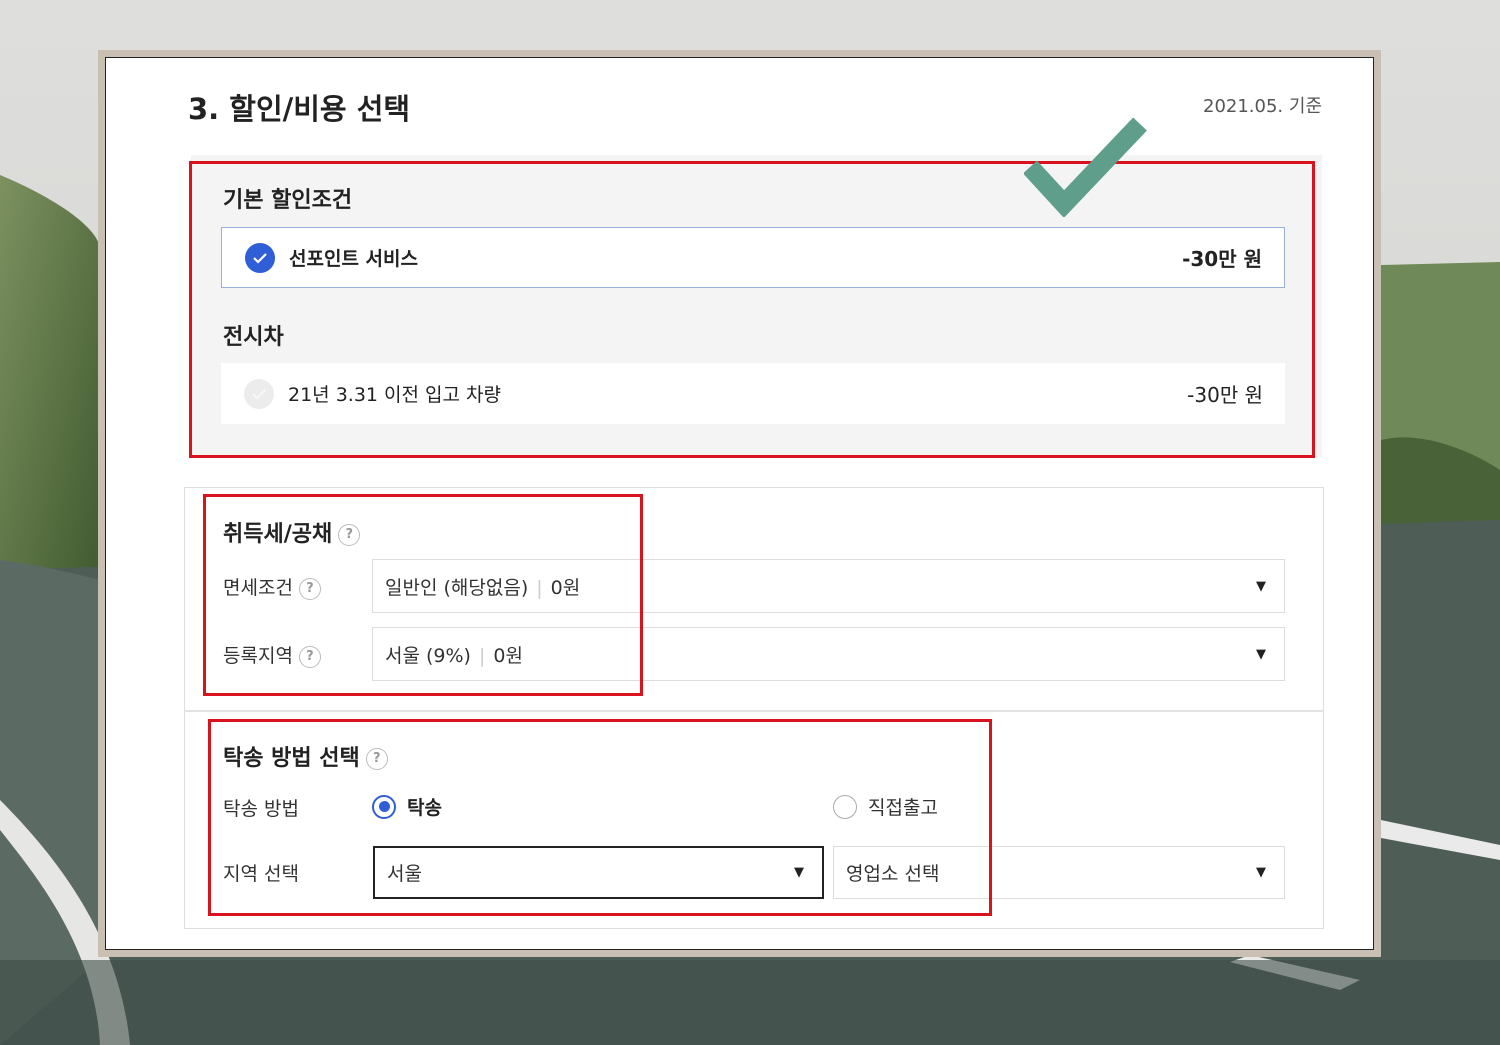  I want to click on delivery-region-select: 서울 ▼, so click(598, 872).